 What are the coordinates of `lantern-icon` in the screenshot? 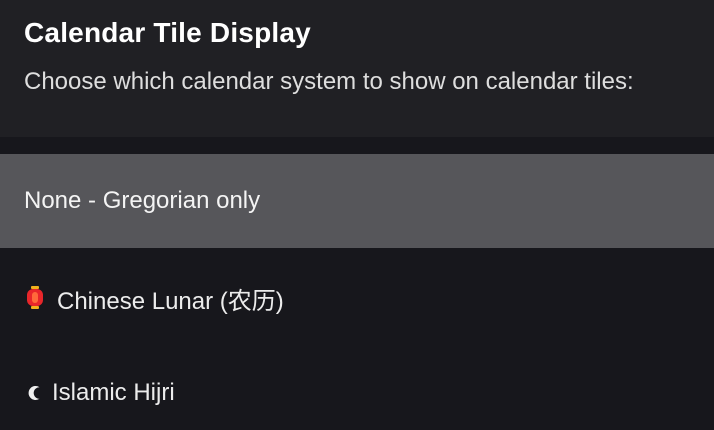 It's located at (35, 298).